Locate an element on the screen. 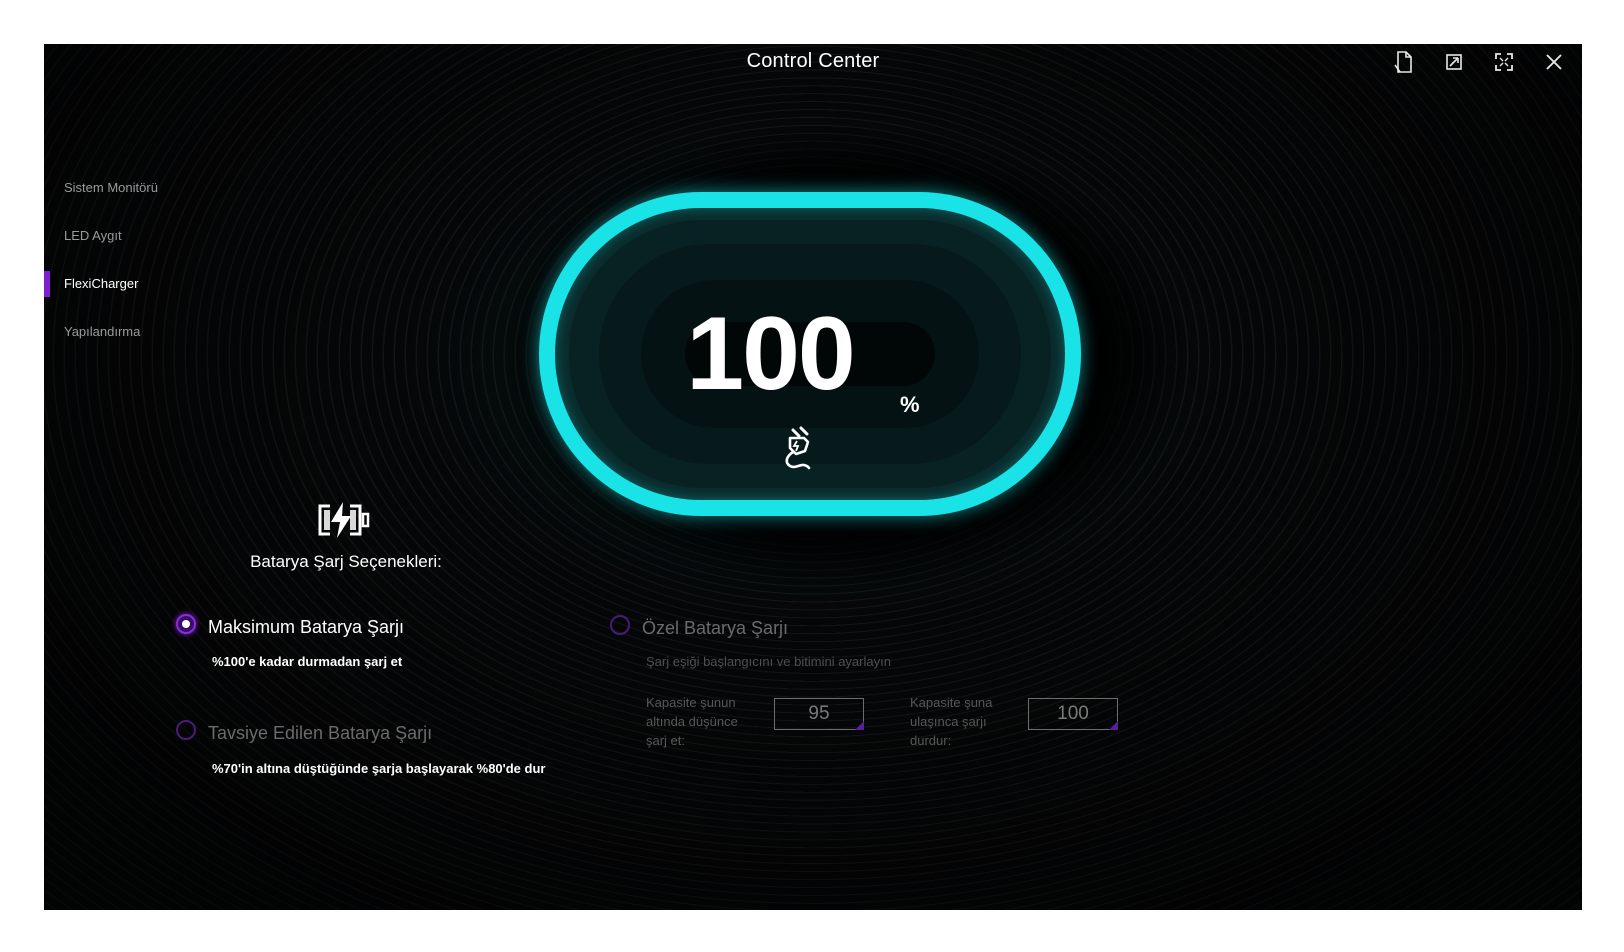 The width and height of the screenshot is (1624, 952). battery-percent-unit: % is located at coordinates (910, 404).